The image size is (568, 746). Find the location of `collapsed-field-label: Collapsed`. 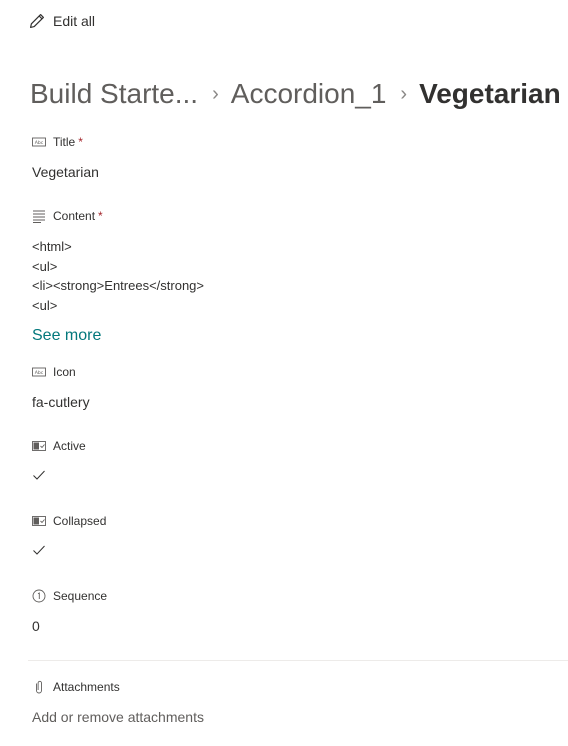

collapsed-field-label: Collapsed is located at coordinates (69, 521).